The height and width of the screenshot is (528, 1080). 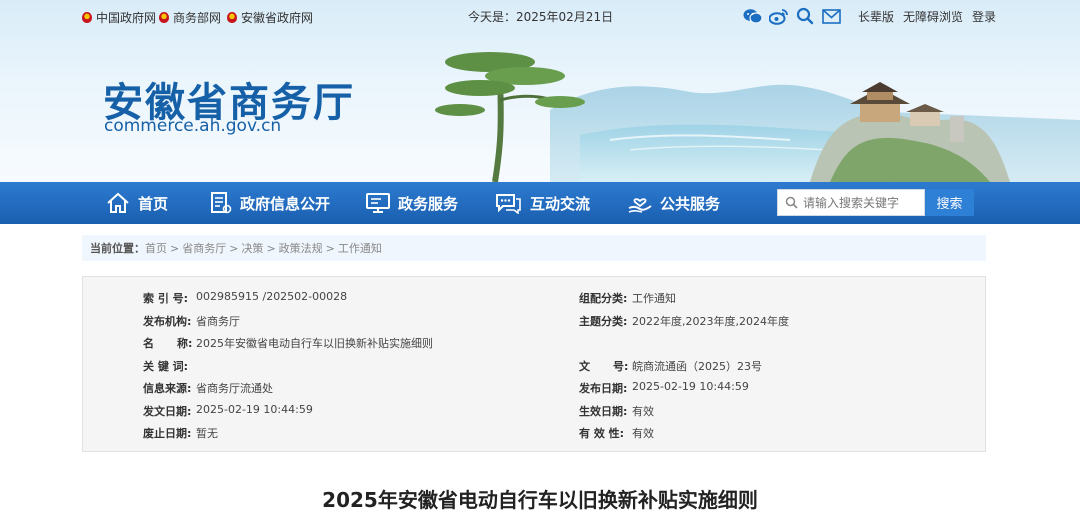 What do you see at coordinates (984, 16) in the screenshot?
I see `login-link: 登录` at bounding box center [984, 16].